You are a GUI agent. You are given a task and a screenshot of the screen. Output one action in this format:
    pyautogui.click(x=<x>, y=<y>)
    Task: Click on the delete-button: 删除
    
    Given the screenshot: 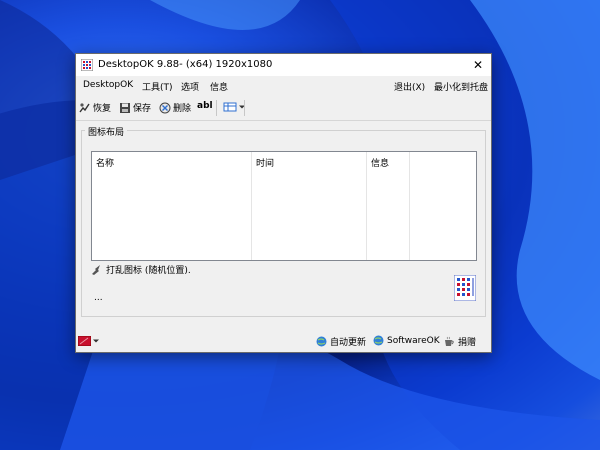 What is the action you would take?
    pyautogui.click(x=175, y=107)
    